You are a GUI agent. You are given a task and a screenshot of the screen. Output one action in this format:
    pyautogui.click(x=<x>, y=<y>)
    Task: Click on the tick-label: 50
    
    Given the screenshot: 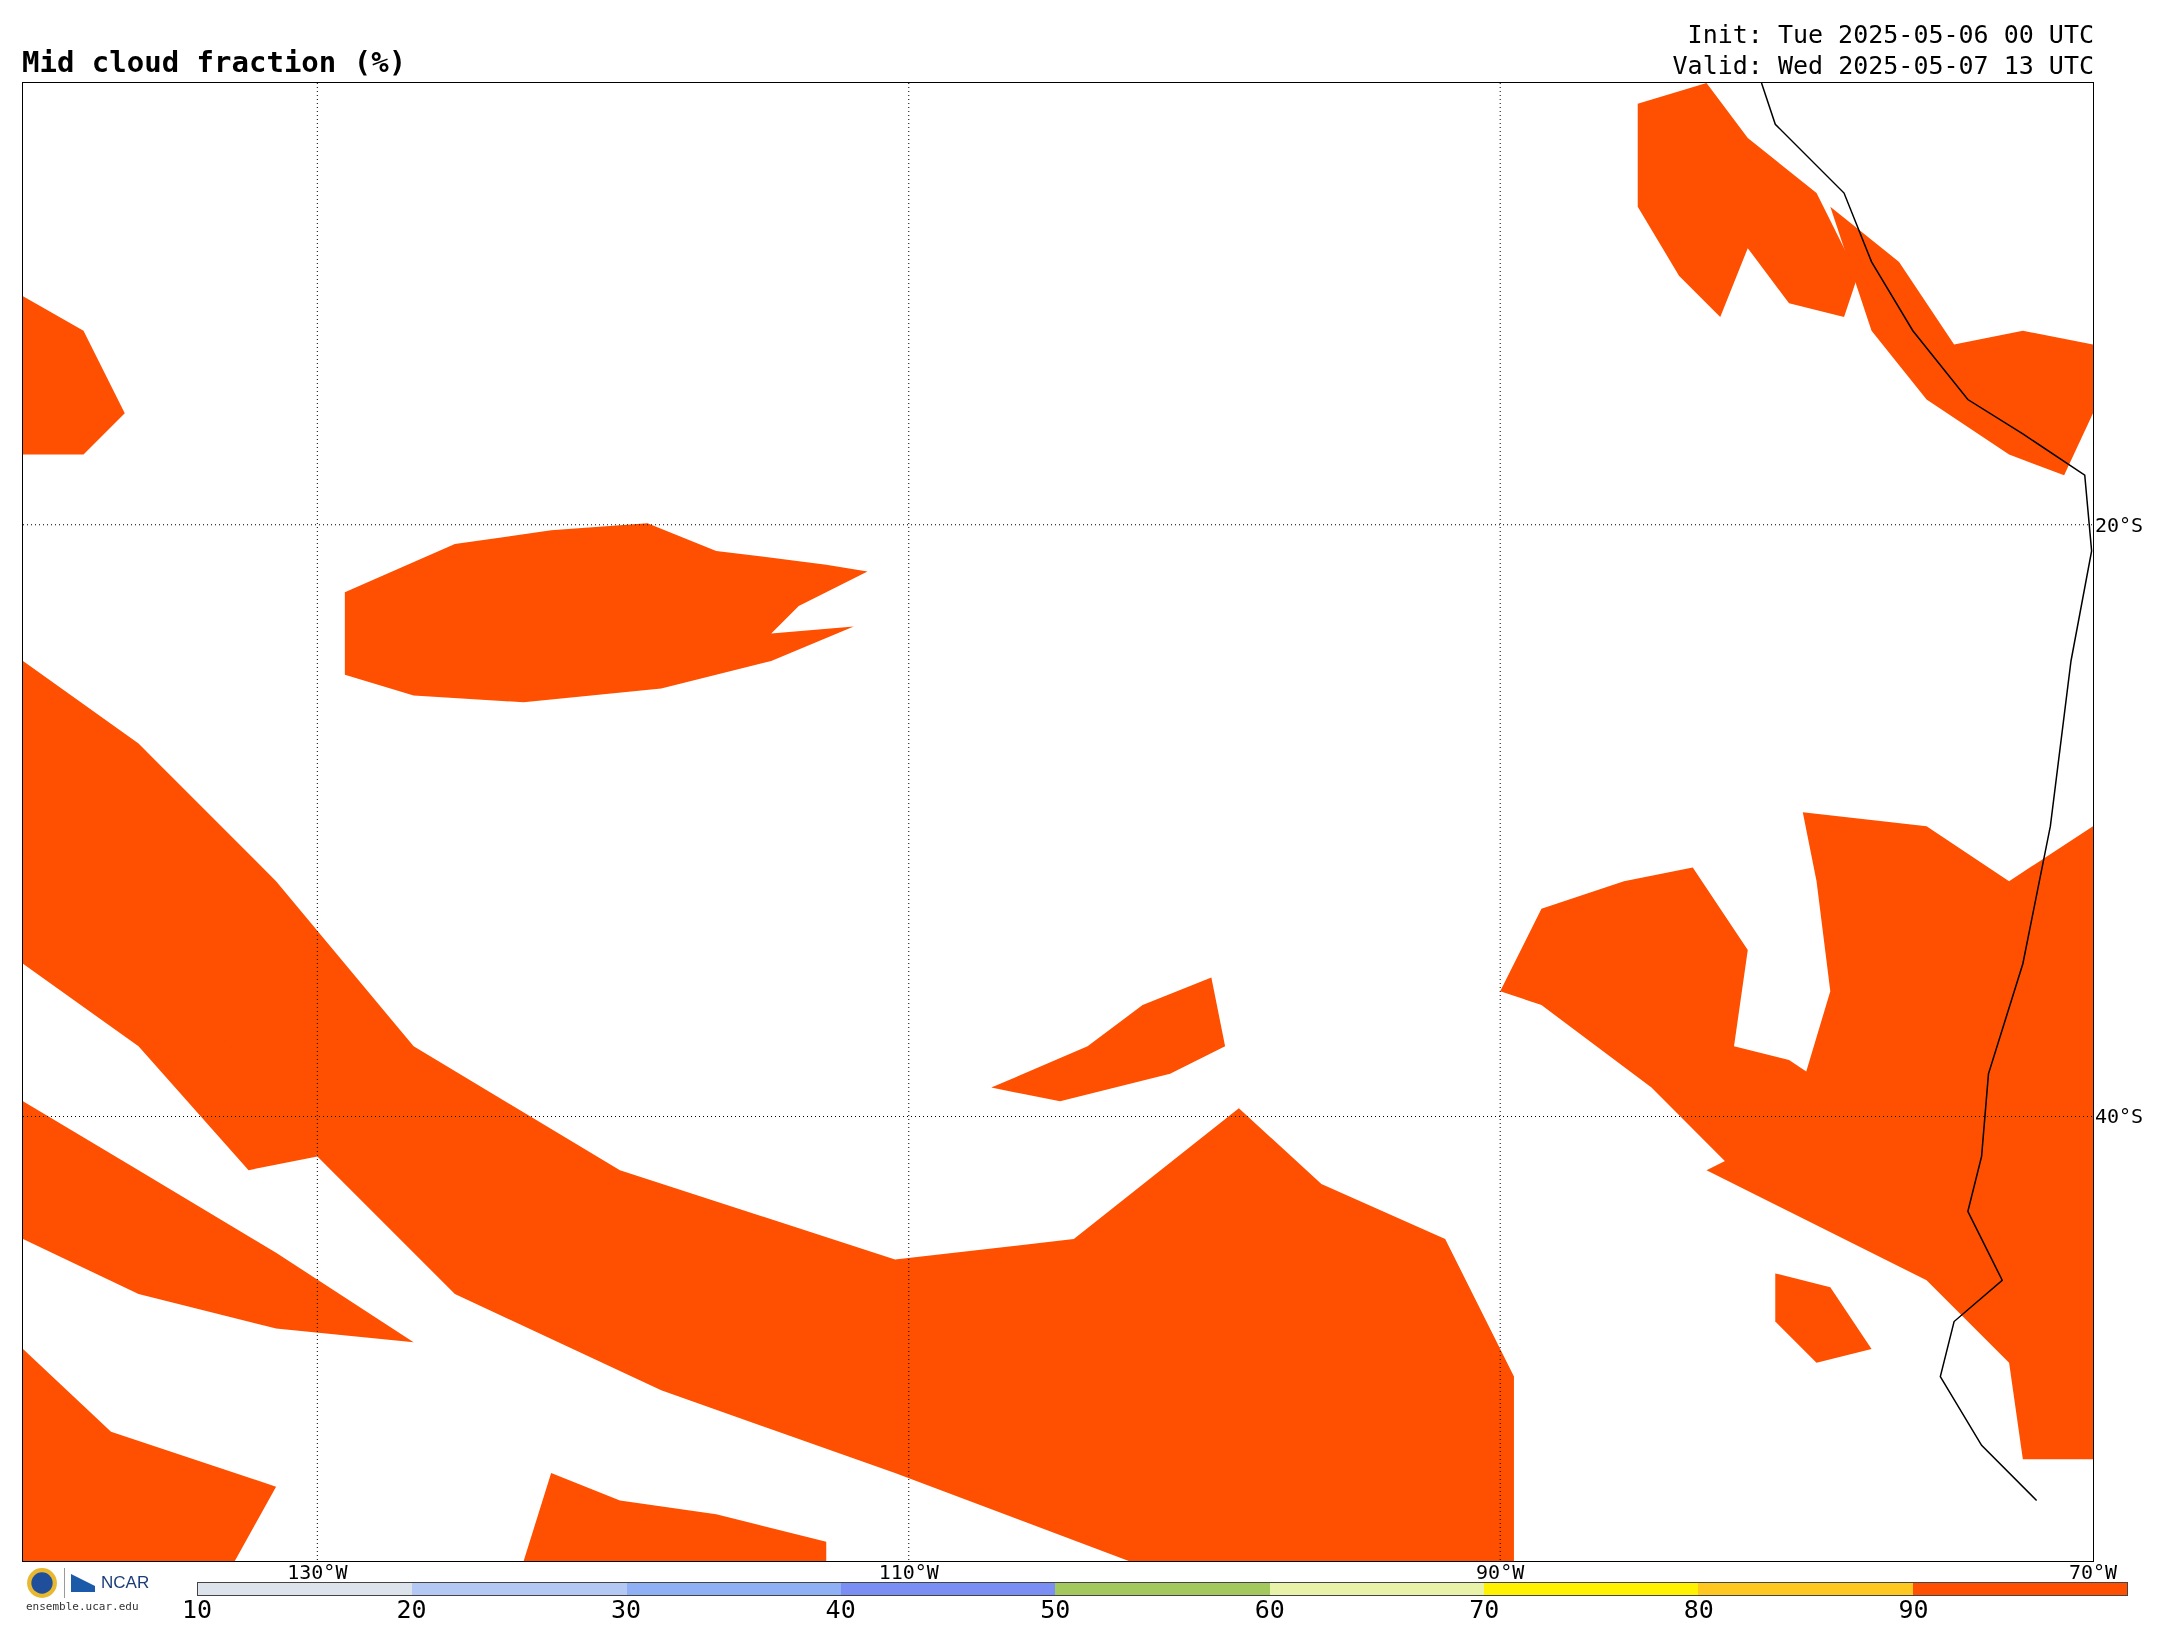 What is the action you would take?
    pyautogui.click(x=1055, y=1610)
    